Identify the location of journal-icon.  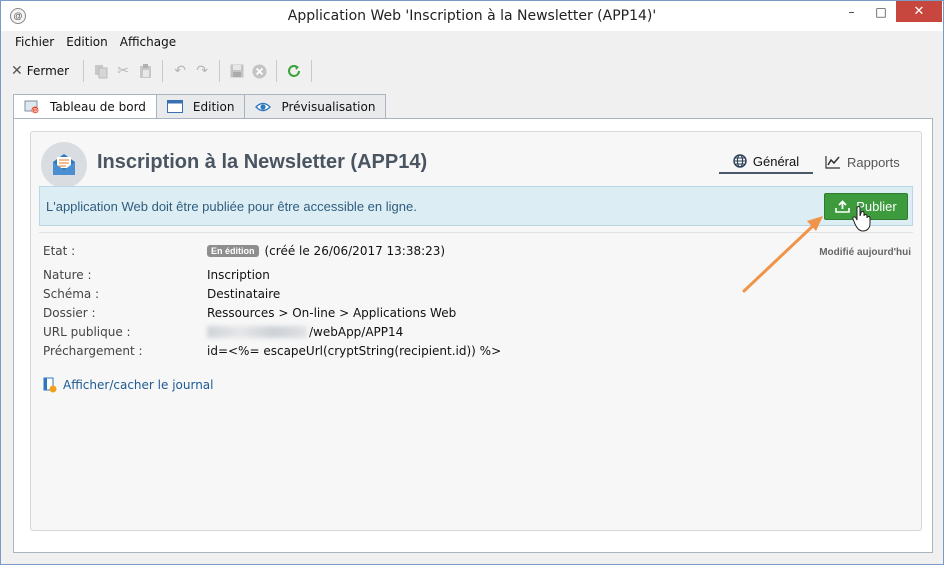
(50, 385).